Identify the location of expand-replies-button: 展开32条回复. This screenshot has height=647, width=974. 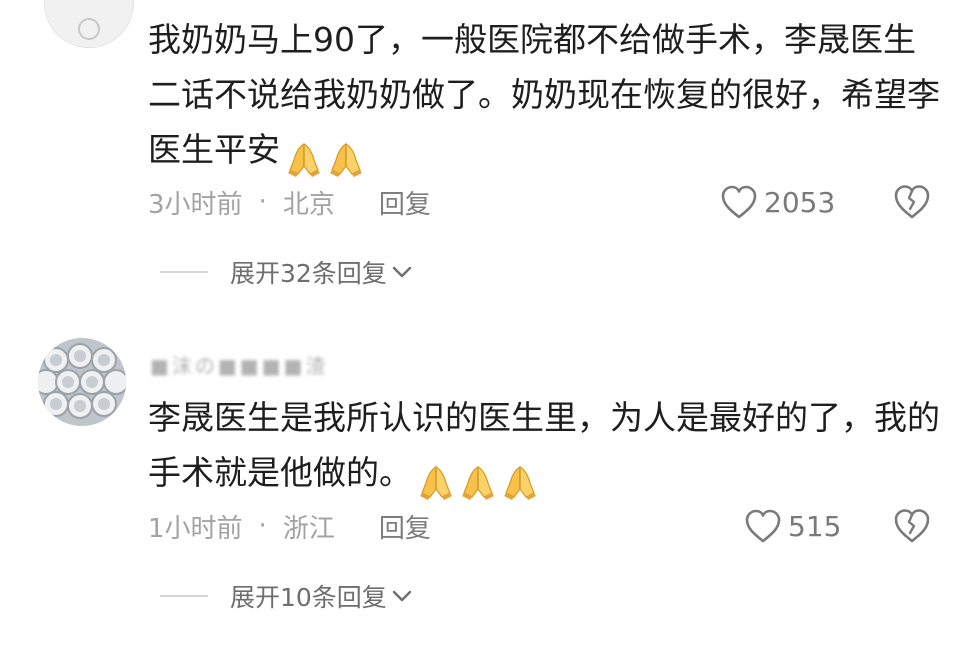
(286, 272).